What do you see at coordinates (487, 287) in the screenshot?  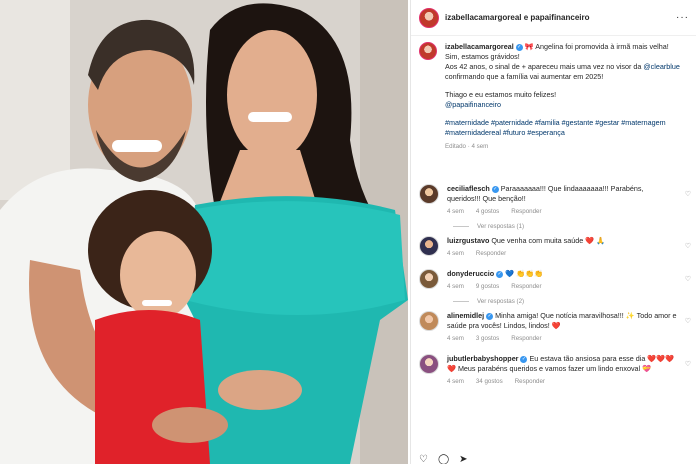 I see `comment-likes: 9 gostos` at bounding box center [487, 287].